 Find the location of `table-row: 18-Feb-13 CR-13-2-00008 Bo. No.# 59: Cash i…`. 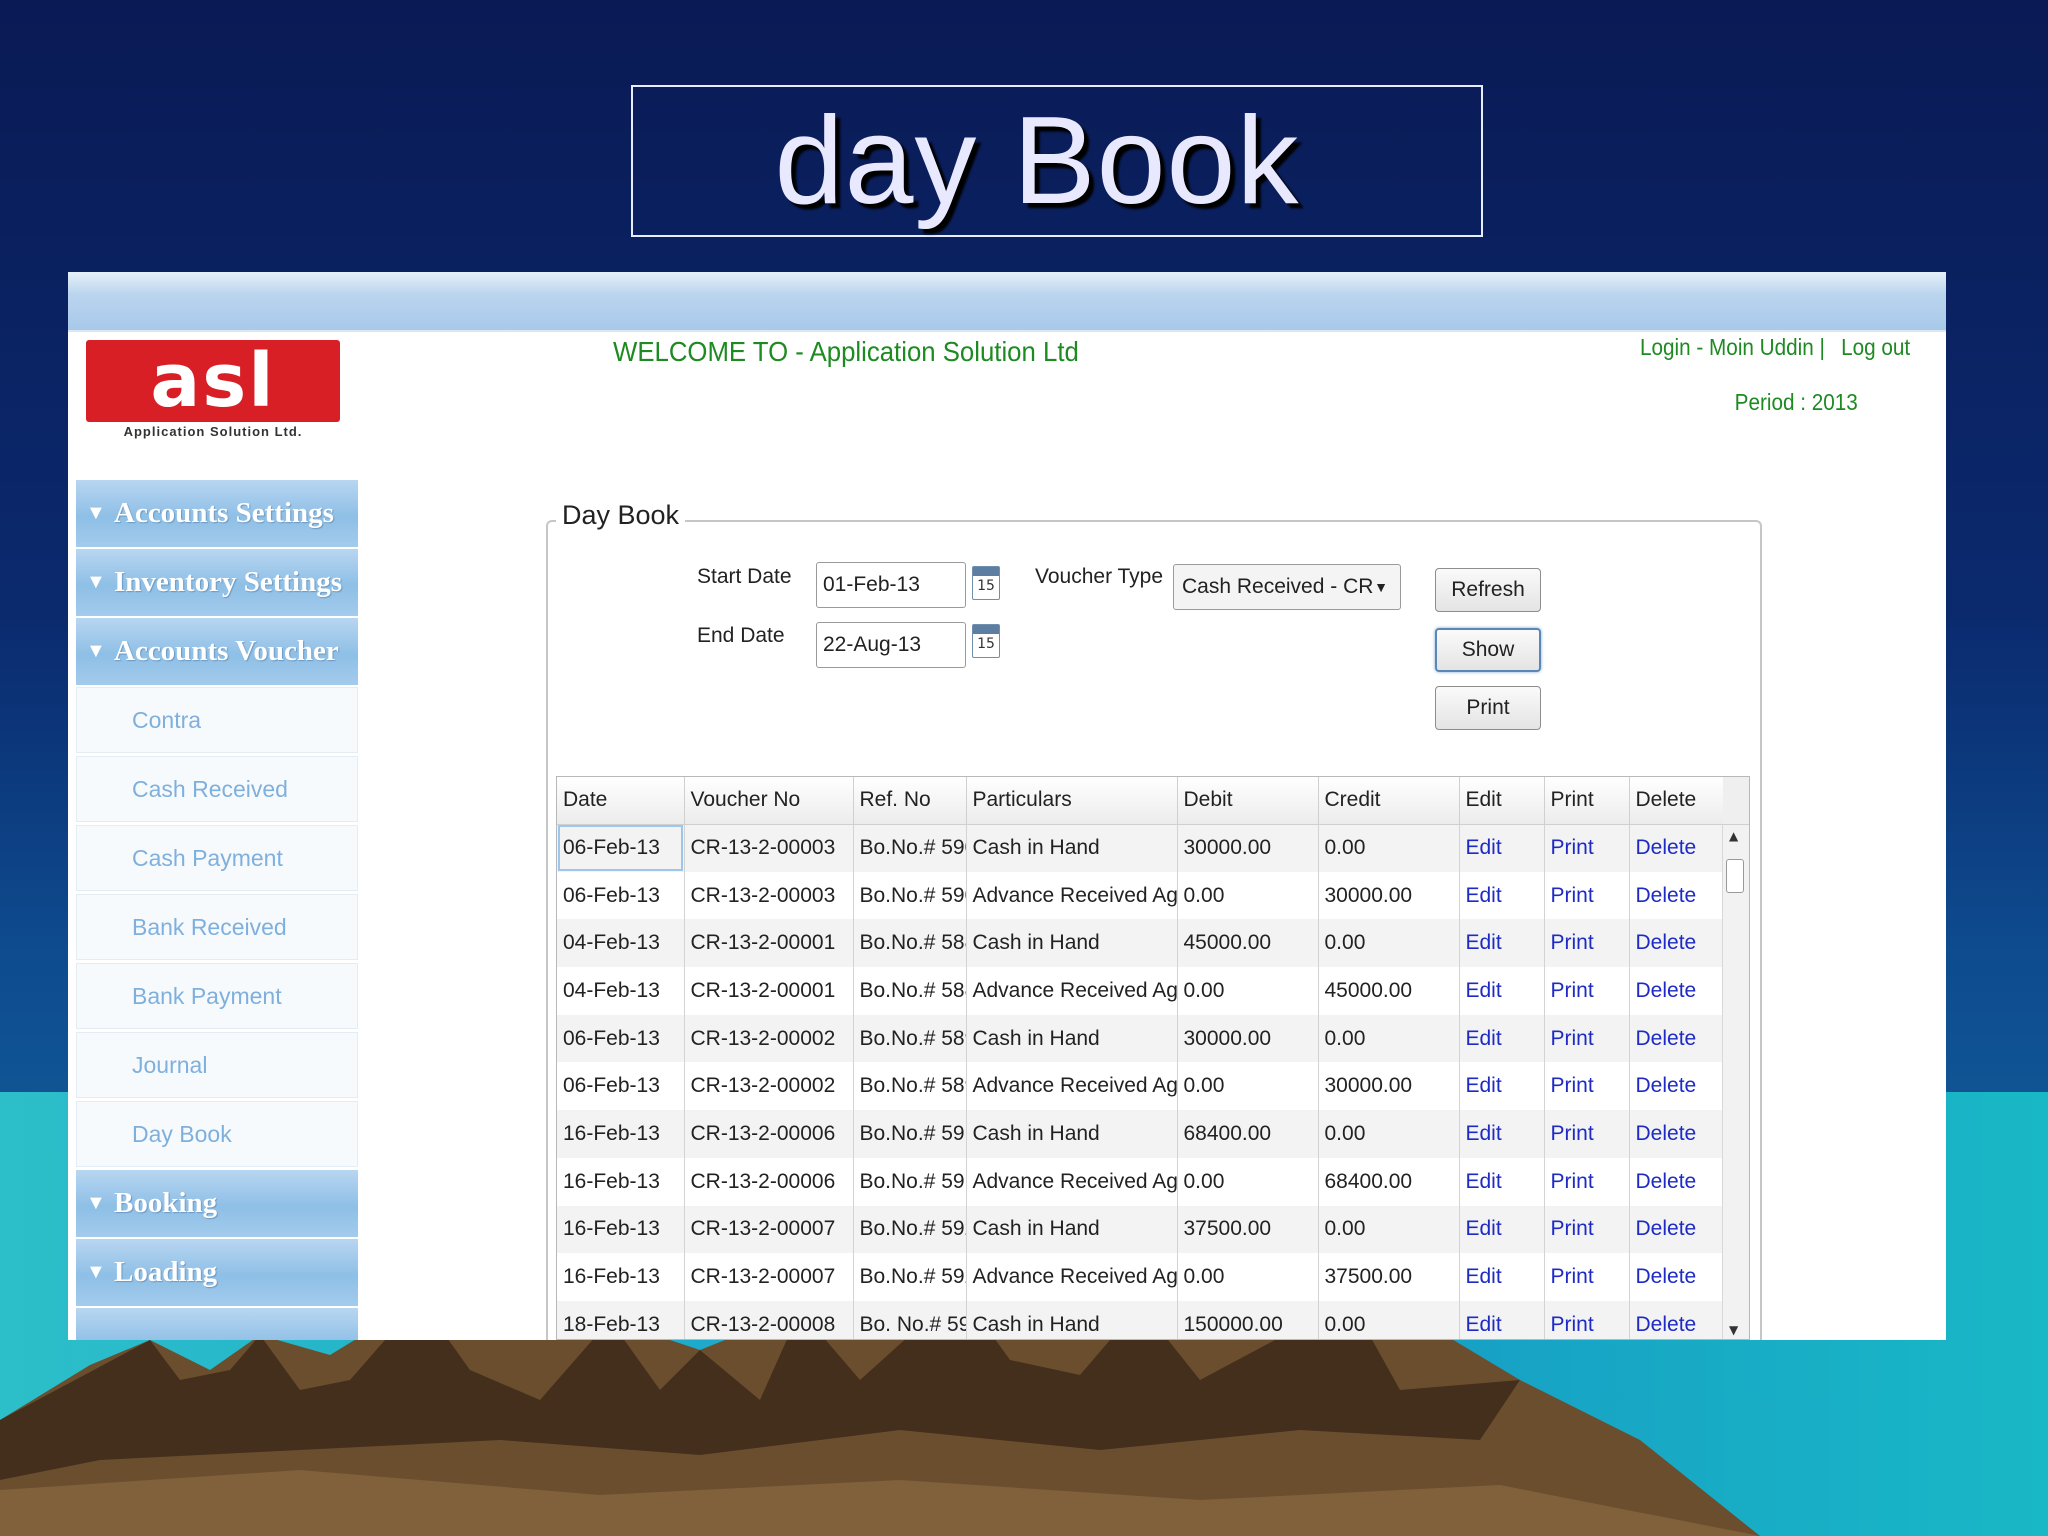

table-row: 18-Feb-13 CR-13-2-00008 Bo. No.# 59: Cash i… is located at coordinates (1140, 1319).